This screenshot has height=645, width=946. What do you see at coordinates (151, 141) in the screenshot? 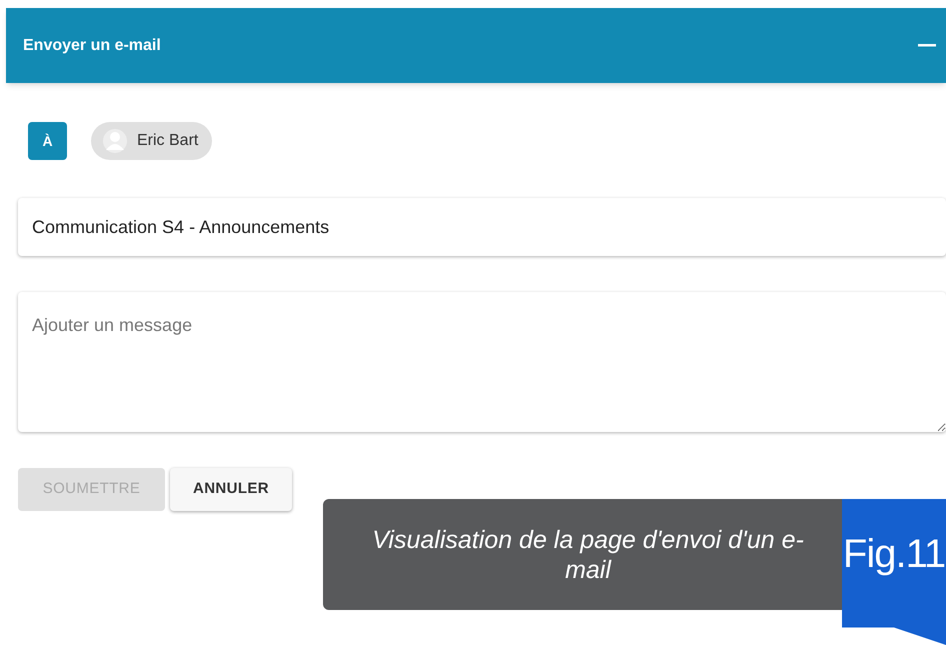
I see `recipient-chip: Eric Bart` at bounding box center [151, 141].